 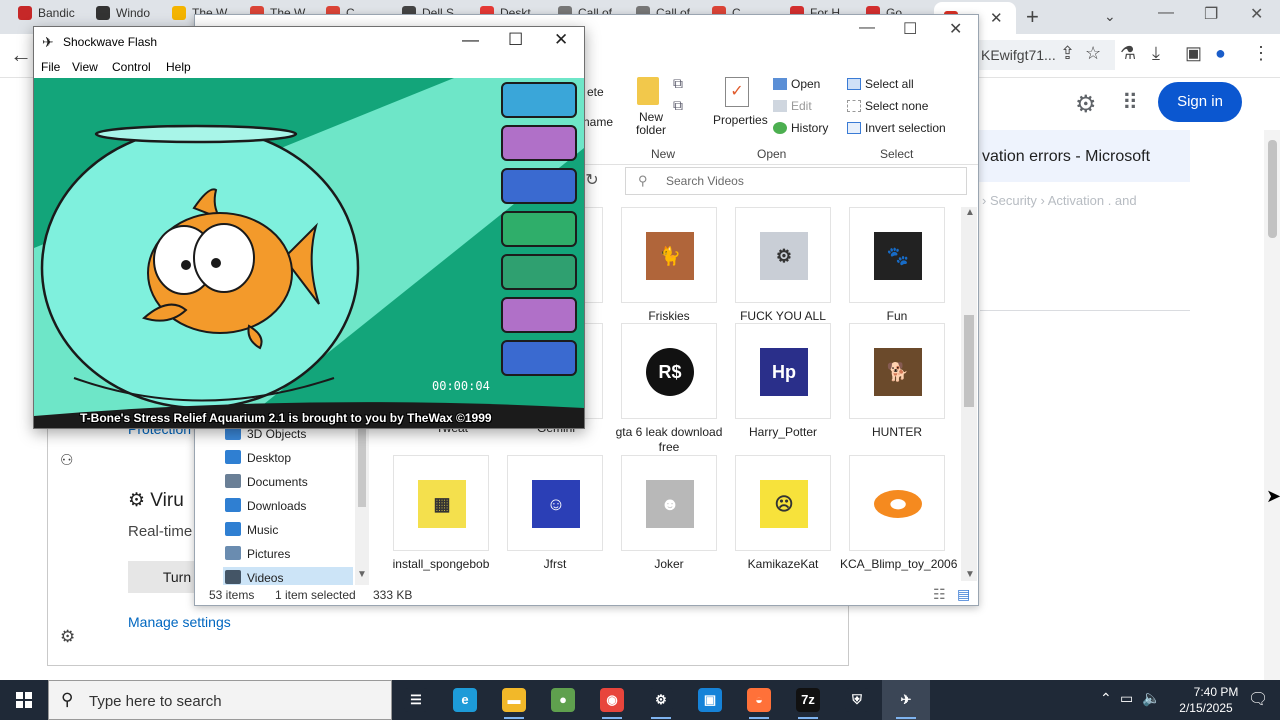 What do you see at coordinates (470, 40) in the screenshot?
I see `flash-minimize-icon: —` at bounding box center [470, 40].